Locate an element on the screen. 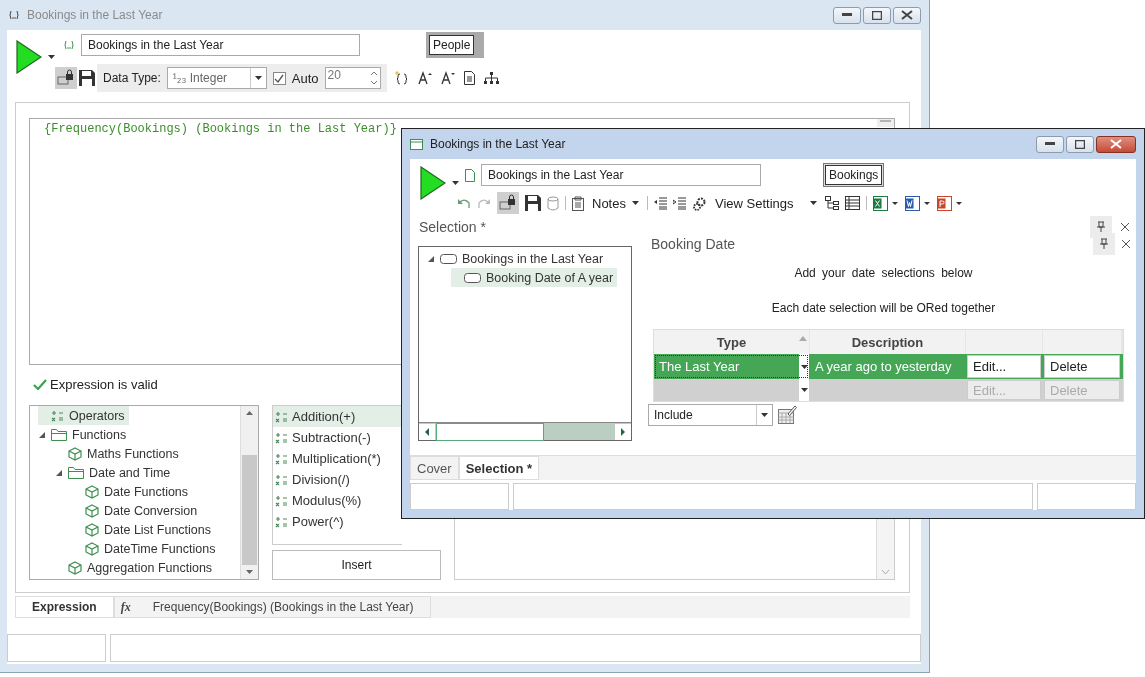  expression-text: {Frequency(Bookings) (Bookings in the Last Year)} is located at coordinates (220, 129).